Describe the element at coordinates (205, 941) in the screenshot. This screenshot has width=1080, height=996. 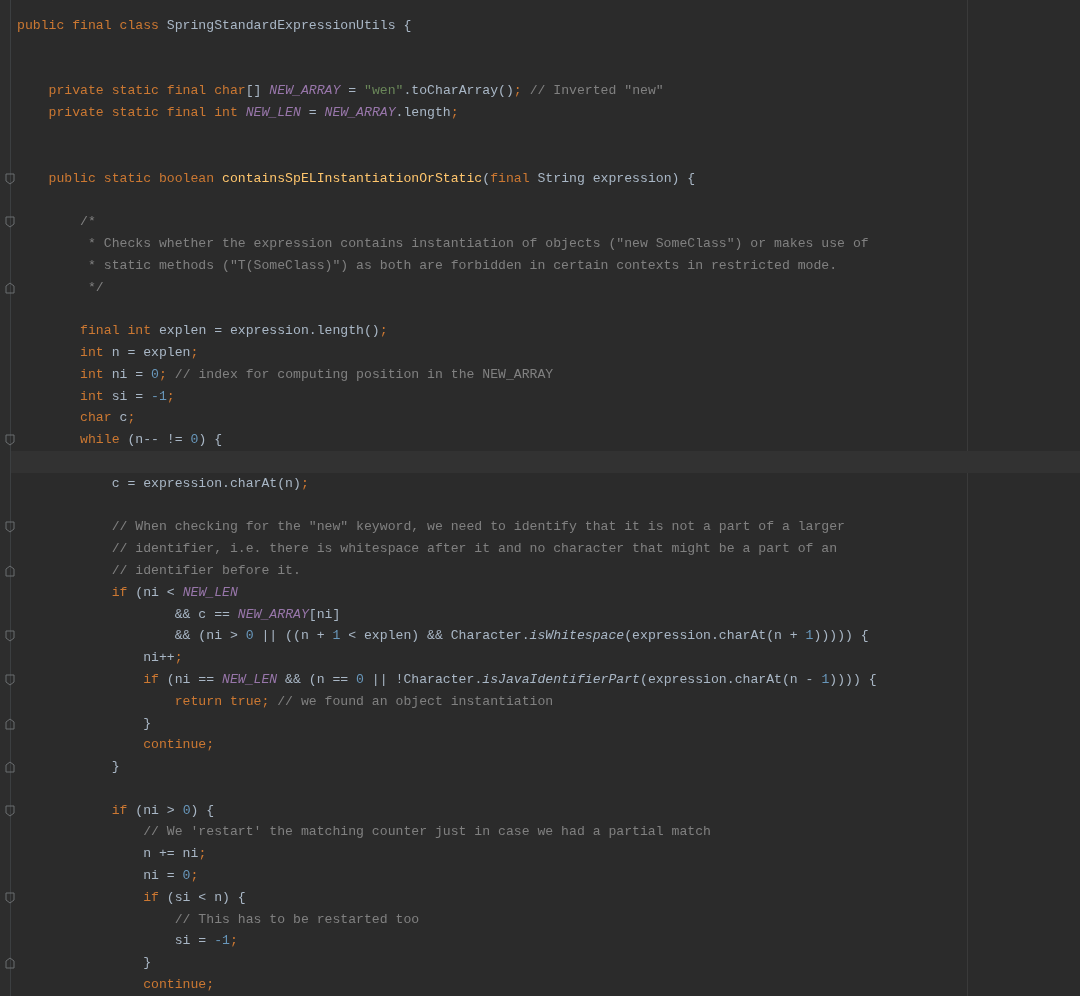
I see `code-line: si = -1;` at that location.